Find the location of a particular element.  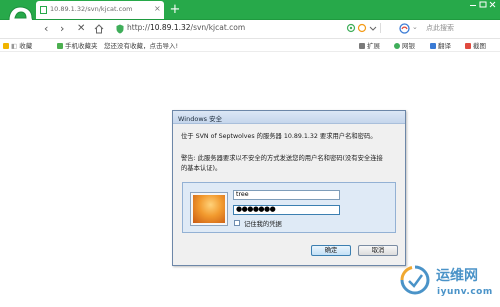

address-bar-tools-icon is located at coordinates (366, 28).